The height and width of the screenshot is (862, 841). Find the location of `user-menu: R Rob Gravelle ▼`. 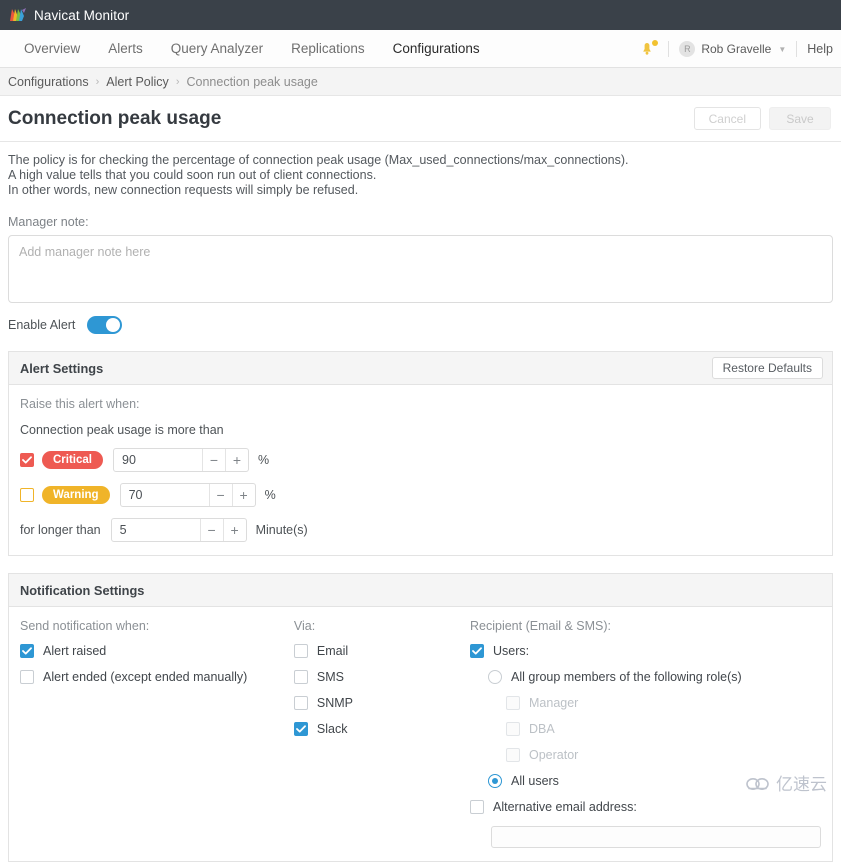

user-menu: R Rob Gravelle ▼ is located at coordinates (732, 49).